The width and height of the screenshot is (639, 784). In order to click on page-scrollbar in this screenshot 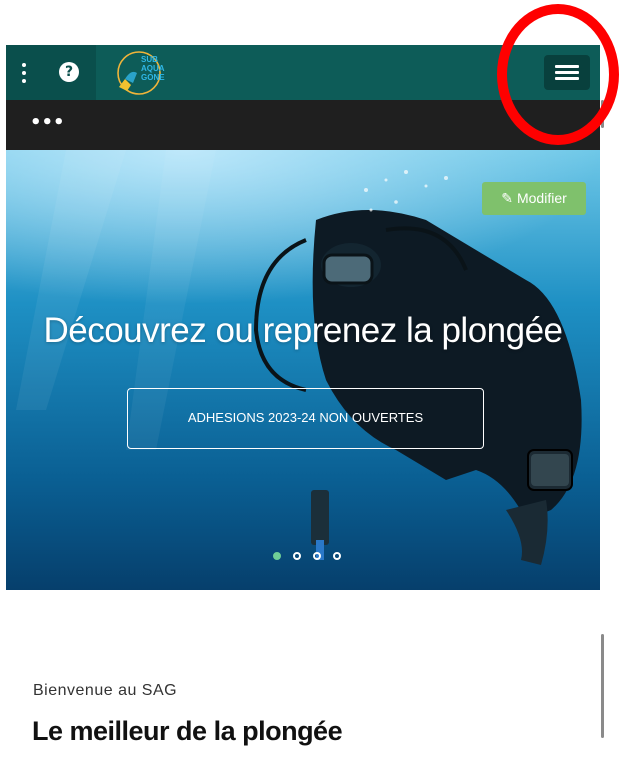, I will do `click(603, 427)`.